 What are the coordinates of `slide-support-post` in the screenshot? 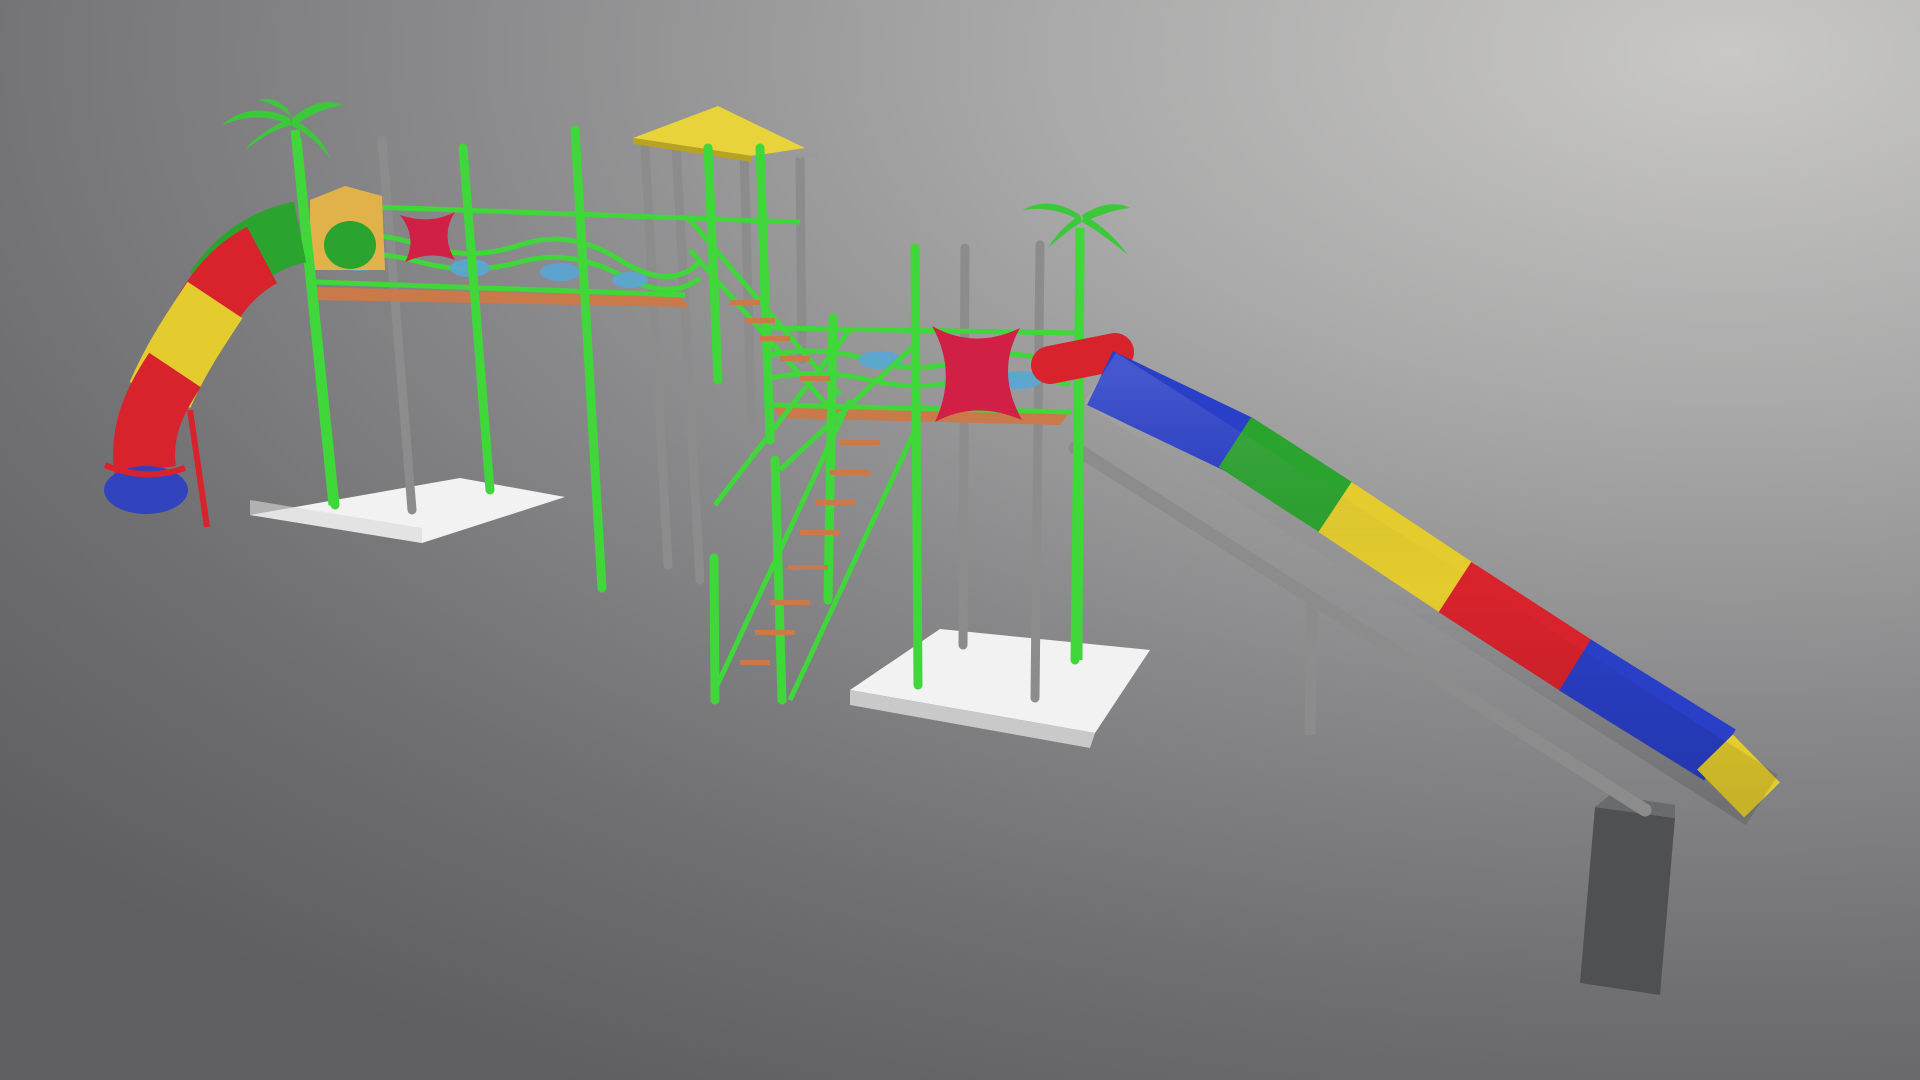 It's located at (1311, 666).